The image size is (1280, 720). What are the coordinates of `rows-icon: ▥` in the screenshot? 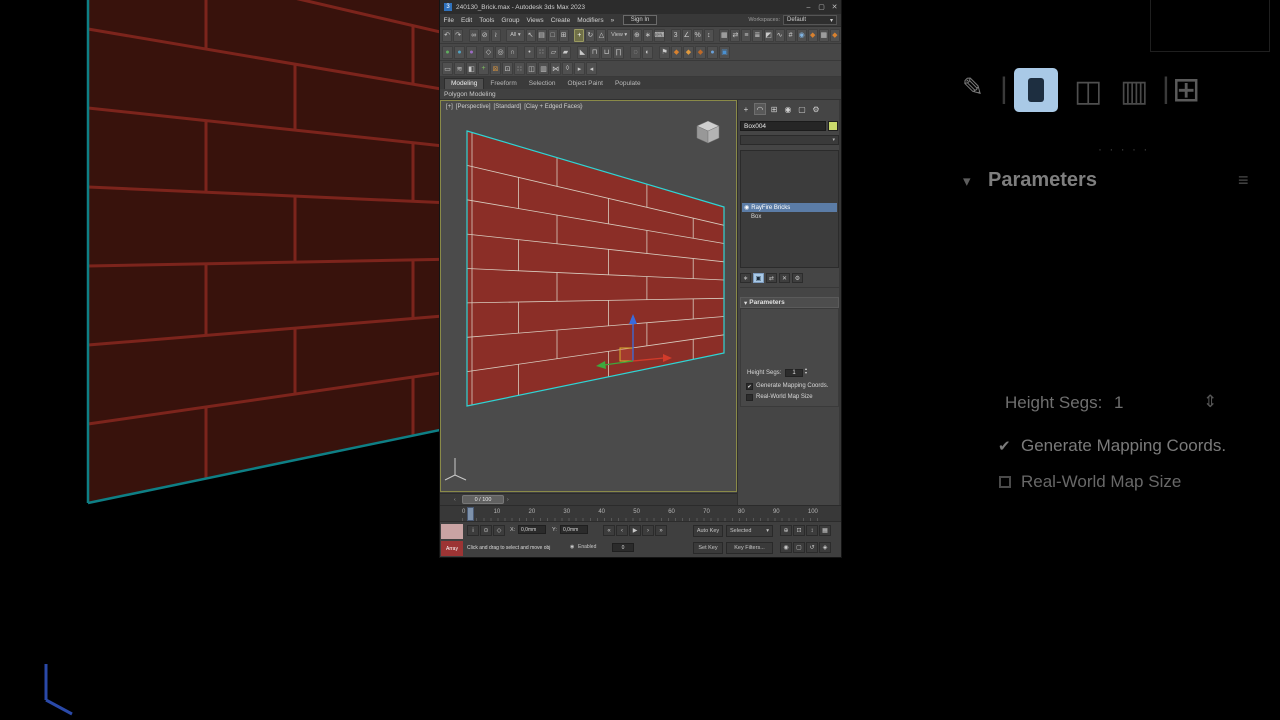 It's located at (543, 68).